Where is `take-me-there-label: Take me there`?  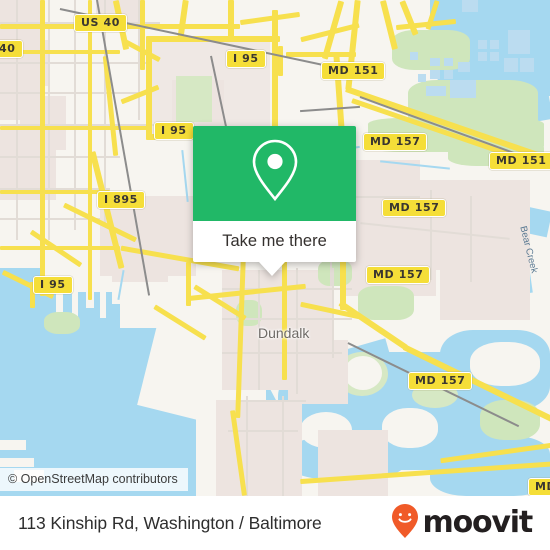 take-me-there-label: Take me there is located at coordinates (274, 241).